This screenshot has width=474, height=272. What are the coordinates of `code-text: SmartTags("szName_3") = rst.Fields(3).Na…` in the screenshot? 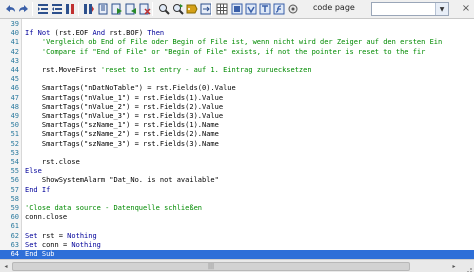 It's located at (122, 143).